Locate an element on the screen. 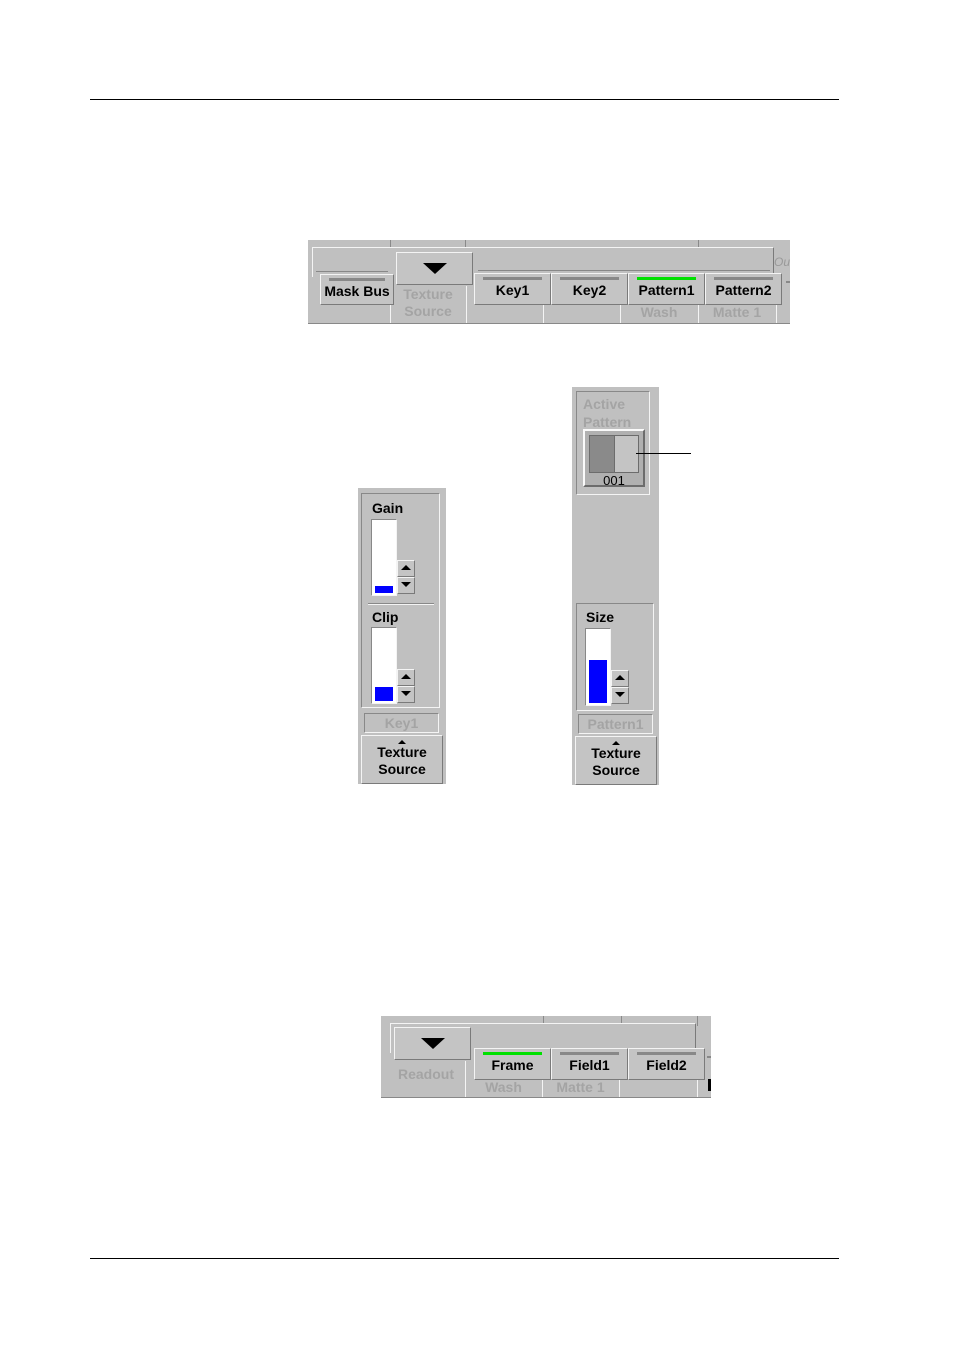 This screenshot has width=954, height=1351. gain-meter-fill is located at coordinates (384, 589).